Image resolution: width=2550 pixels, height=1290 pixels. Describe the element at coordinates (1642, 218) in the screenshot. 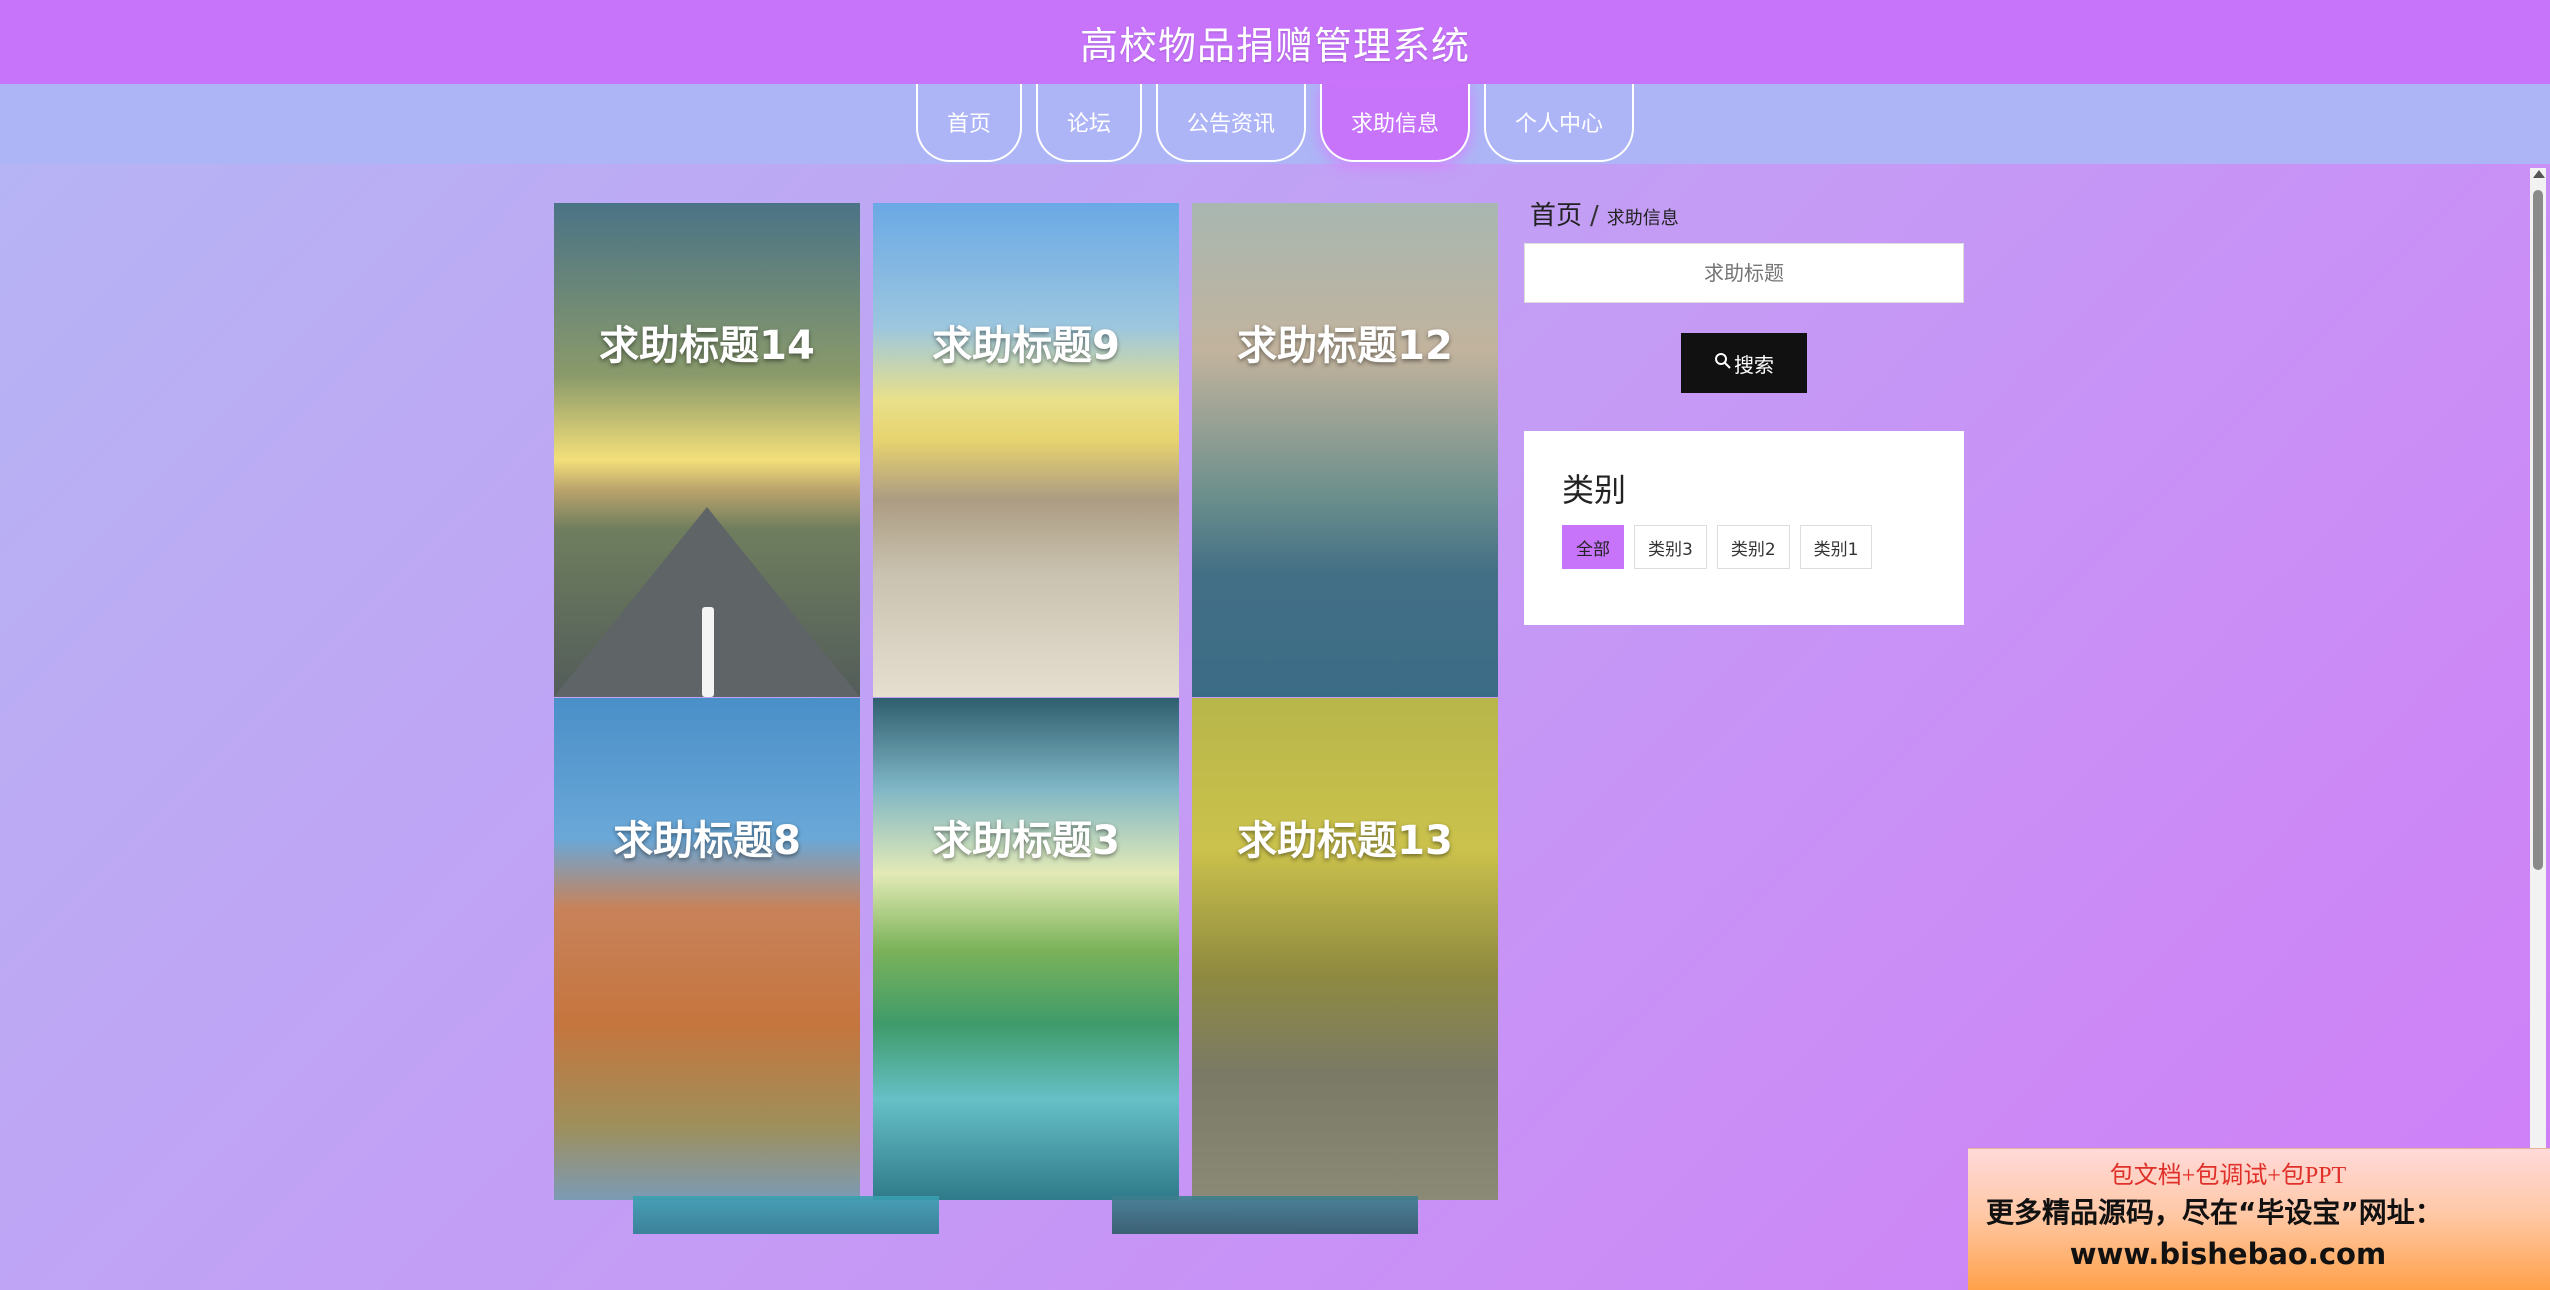

I see `breadcrumb-current: 求助信息` at that location.